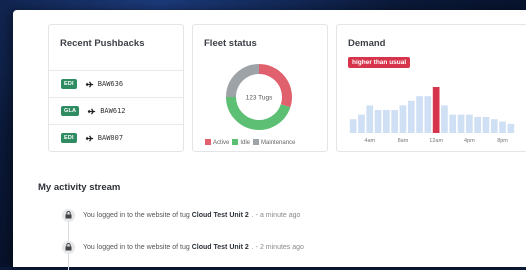 The image size is (526, 270). What do you see at coordinates (79, 187) in the screenshot?
I see `activity-stream-title: My activity stream` at bounding box center [79, 187].